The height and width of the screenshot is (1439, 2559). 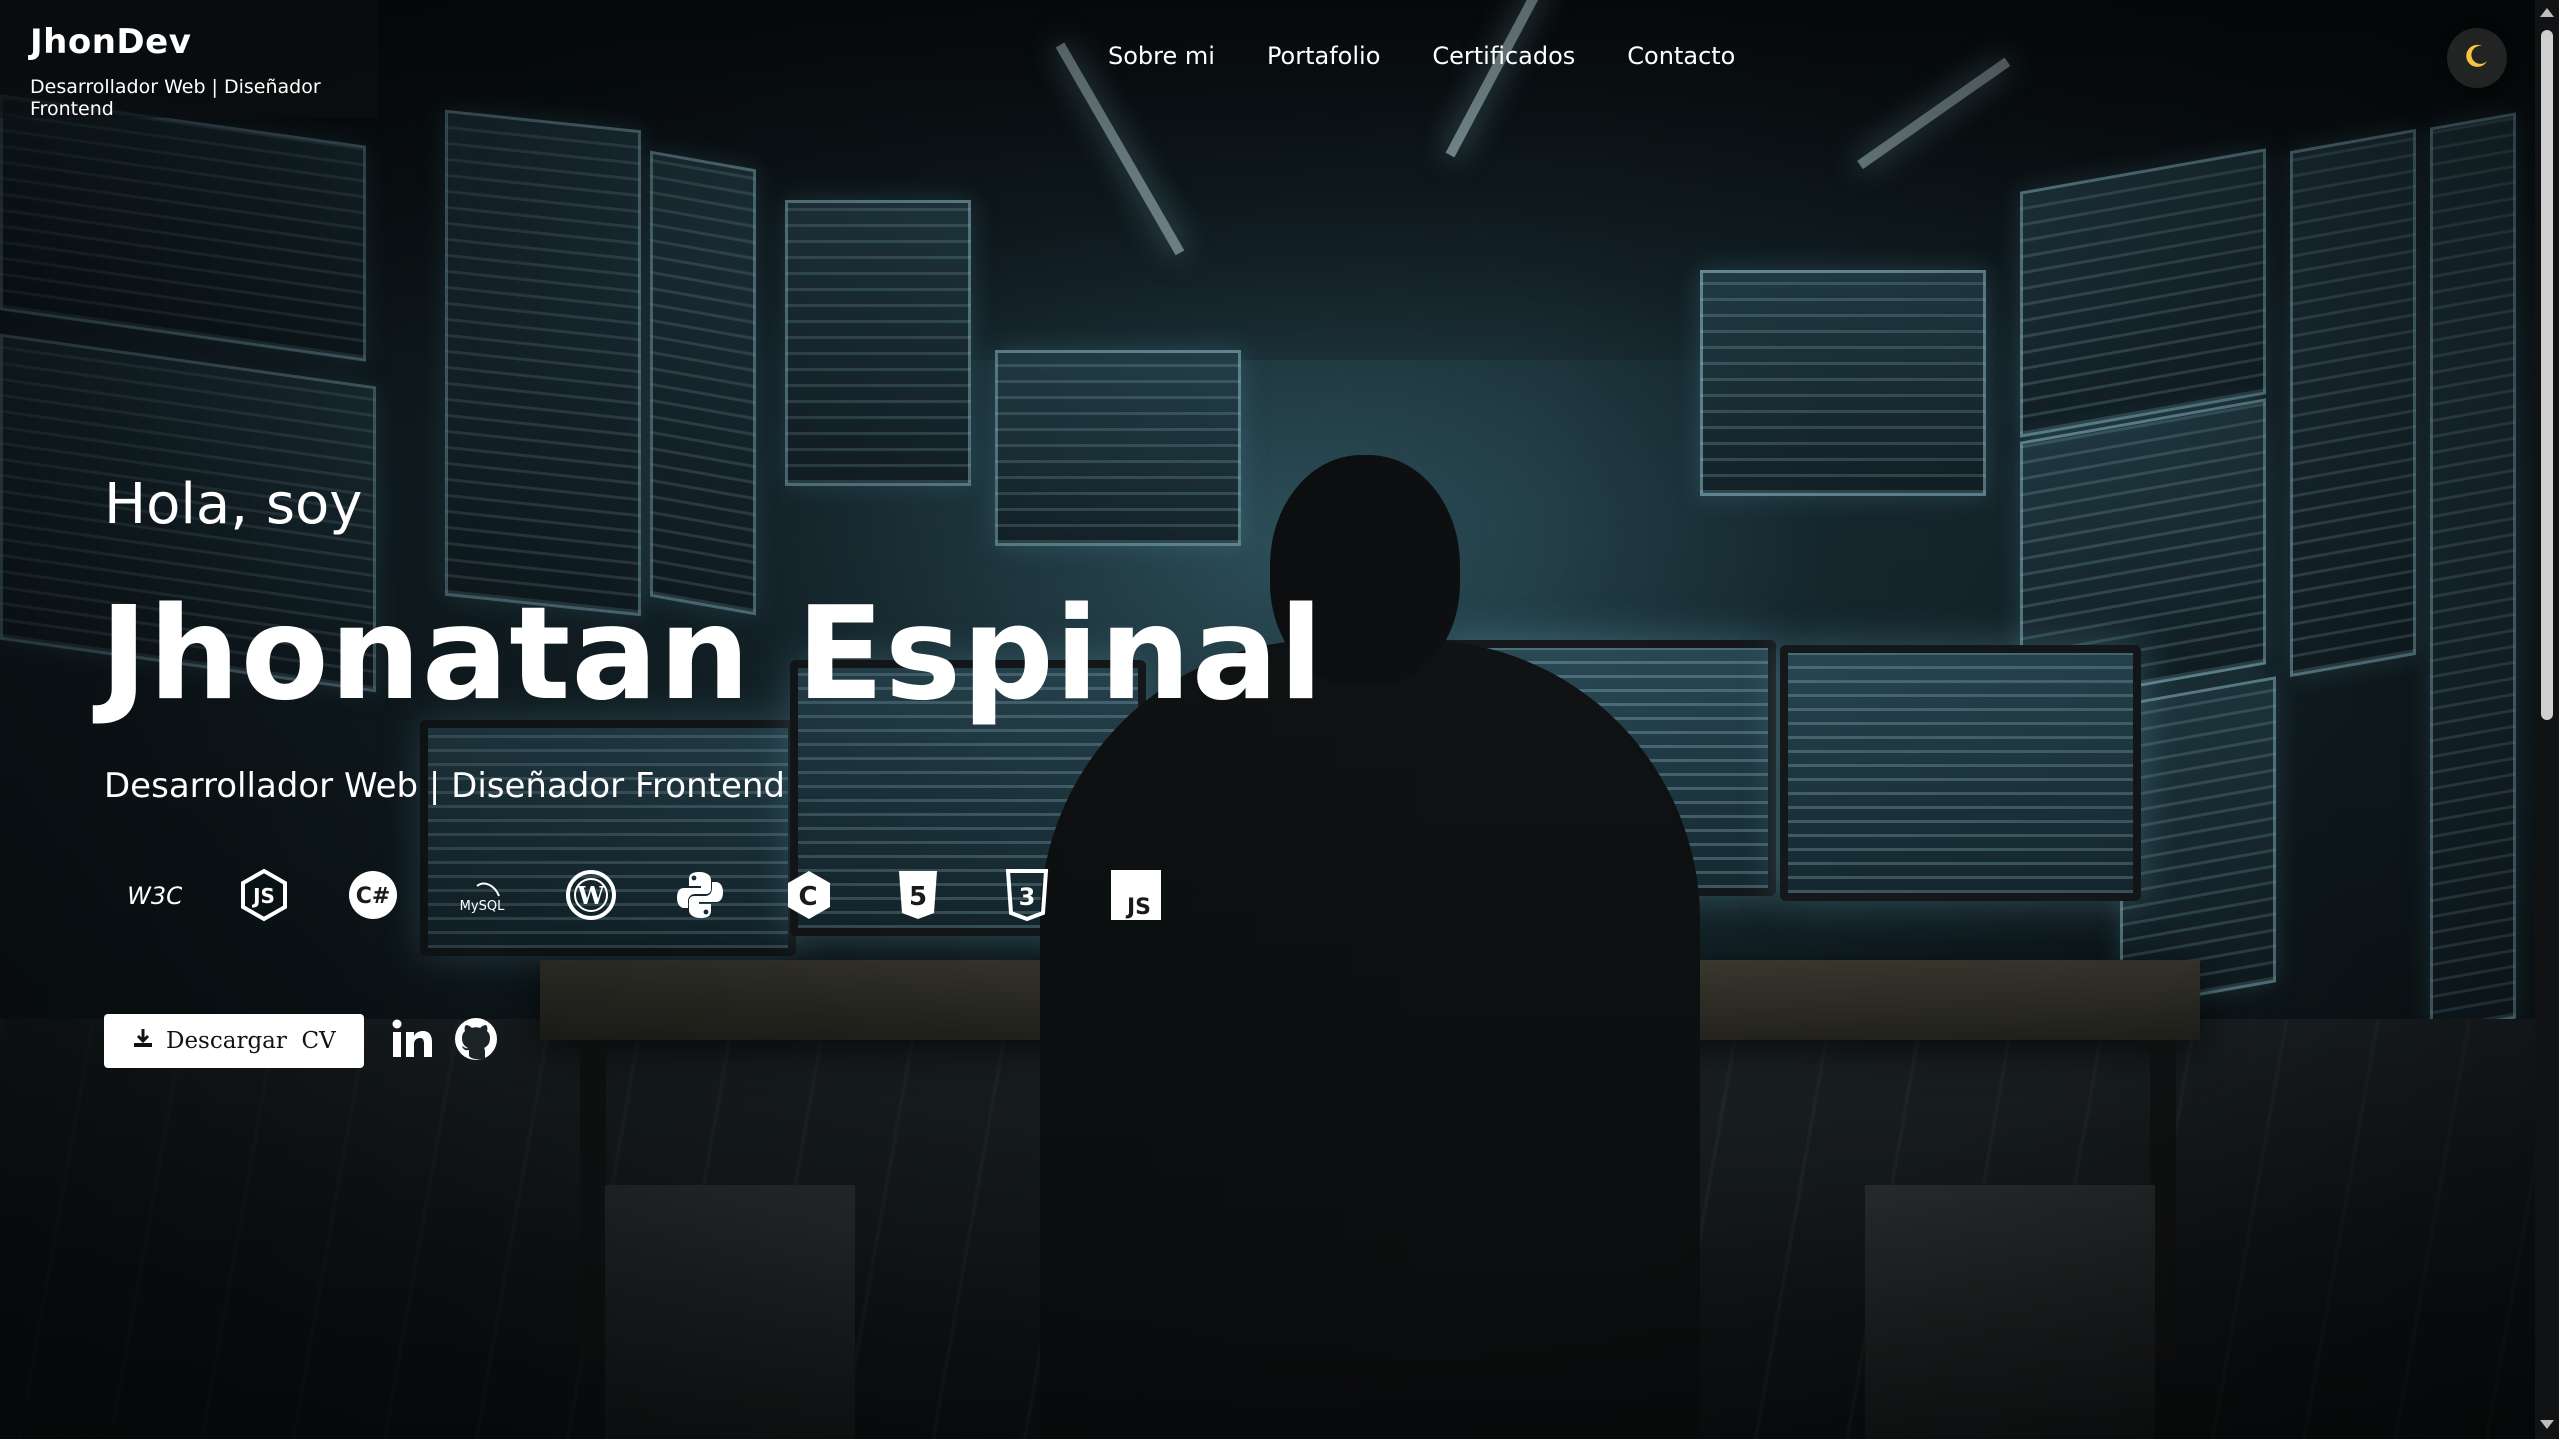 What do you see at coordinates (1323, 56) in the screenshot?
I see `nav-link-portafolio: Portafolio` at bounding box center [1323, 56].